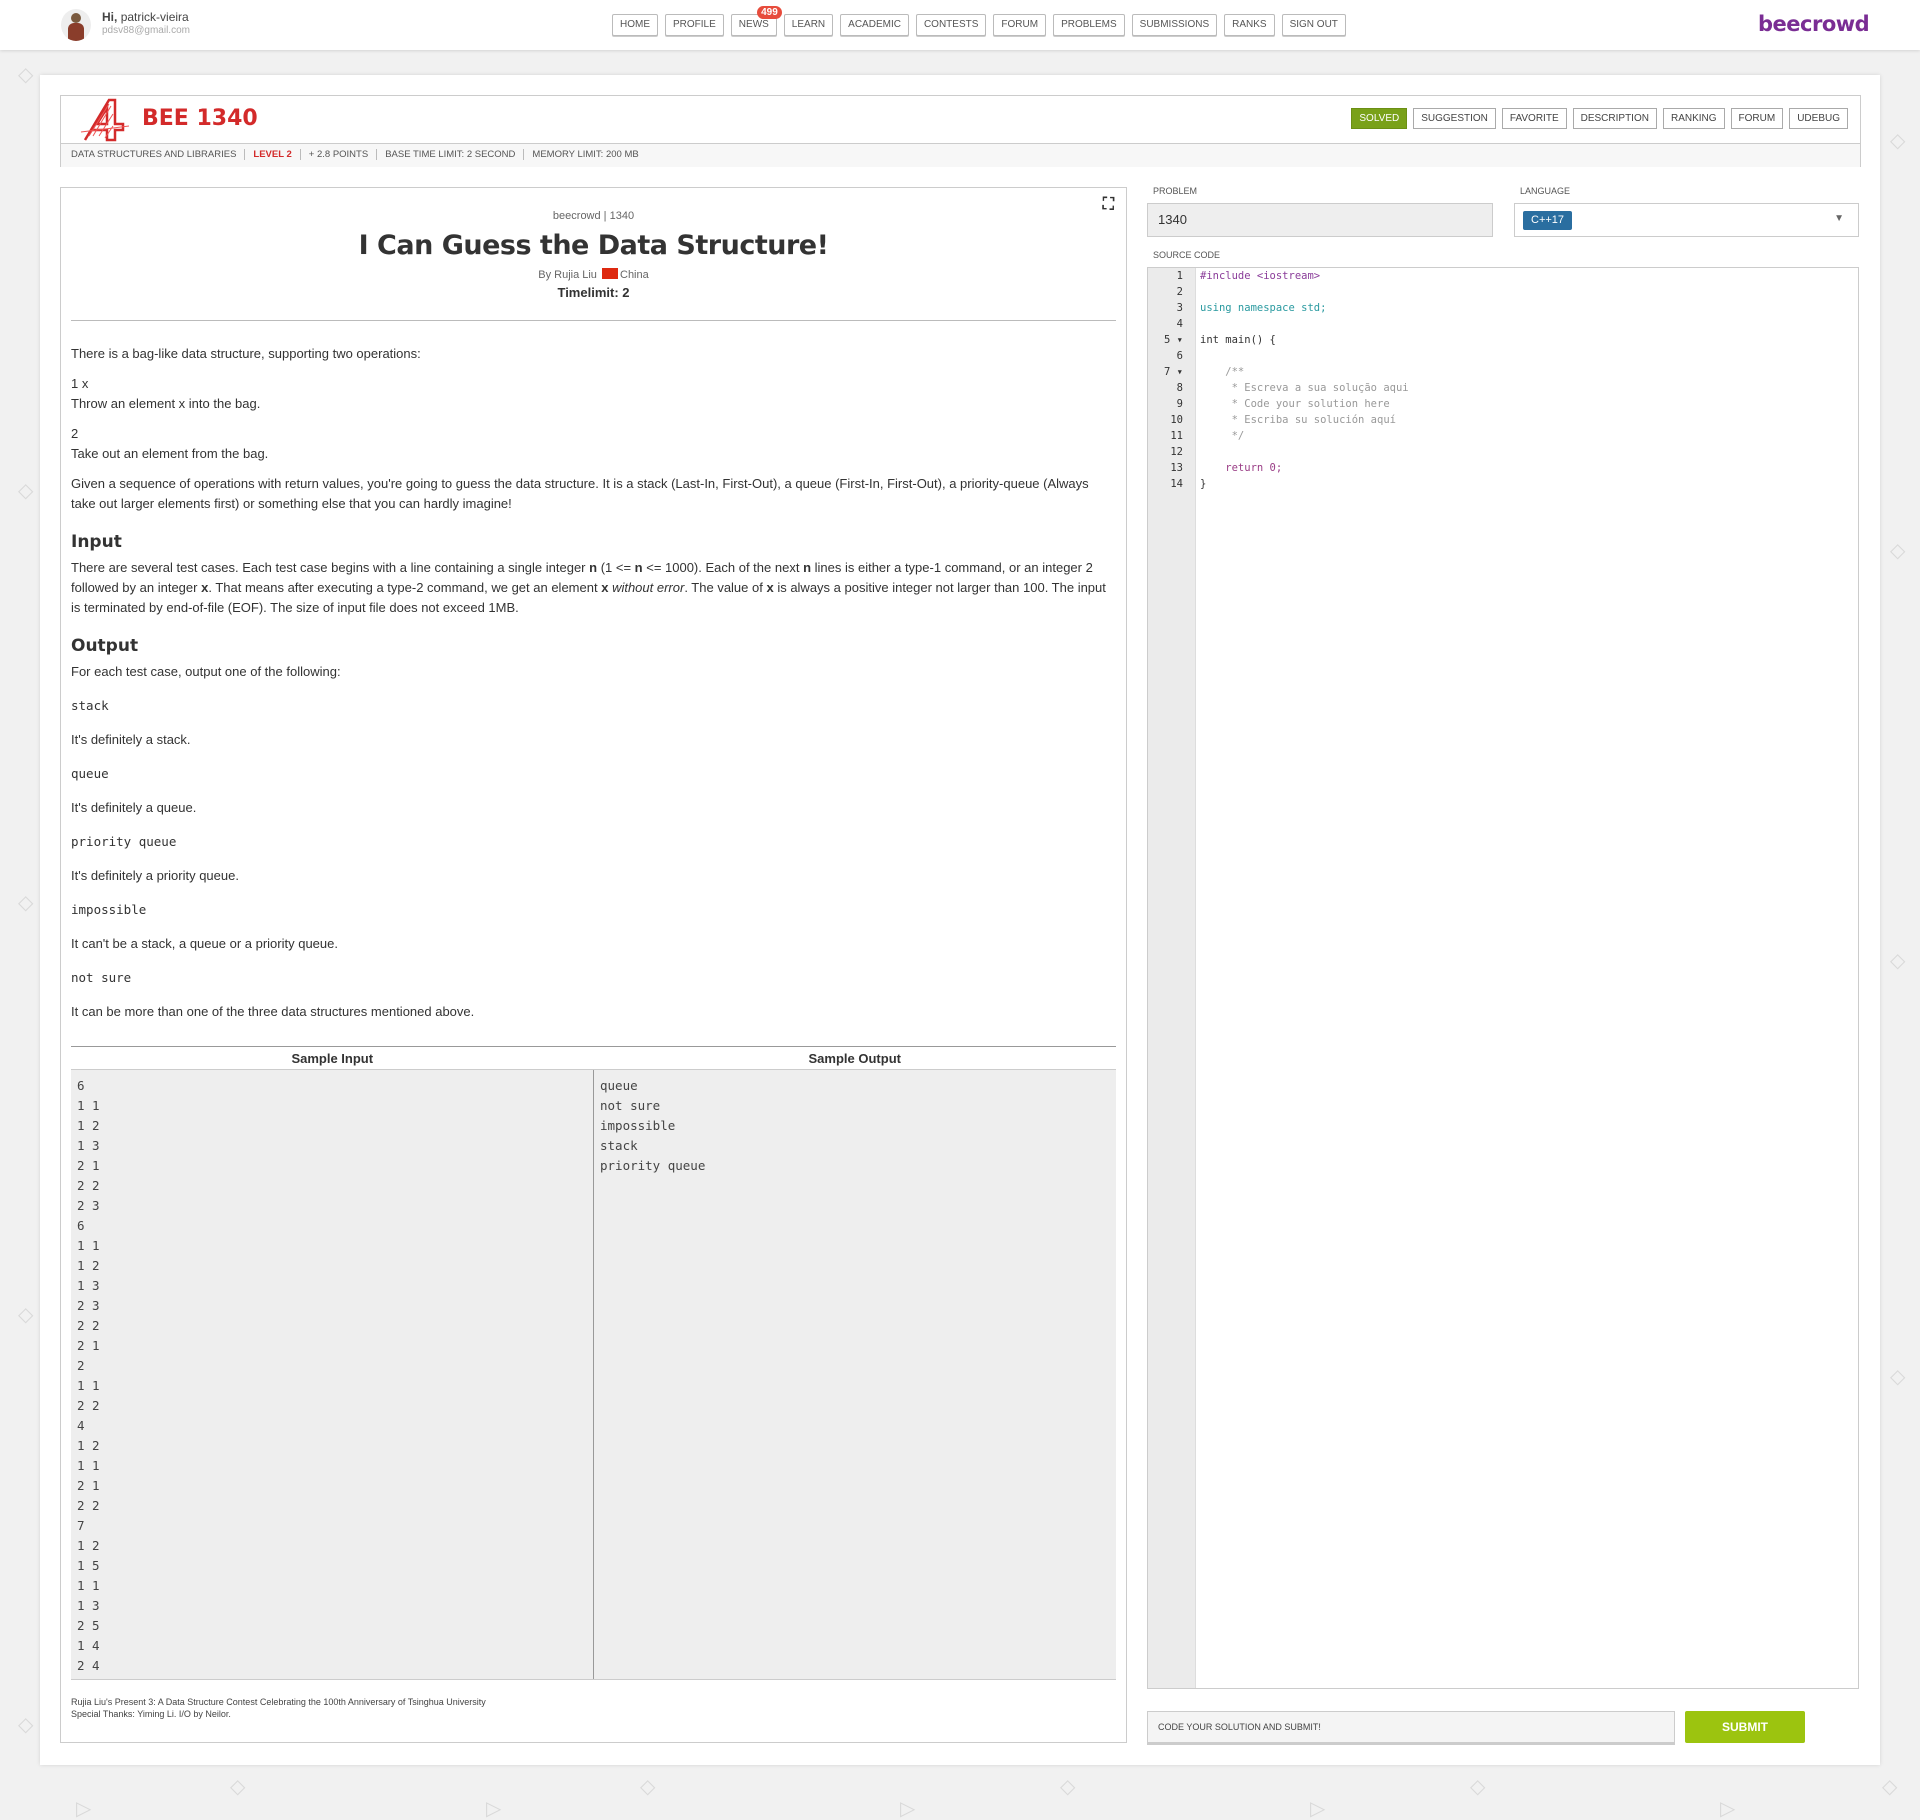 The width and height of the screenshot is (1920, 1820). Describe the element at coordinates (951, 25) in the screenshot. I see `nav-contests: CONTESTS` at that location.